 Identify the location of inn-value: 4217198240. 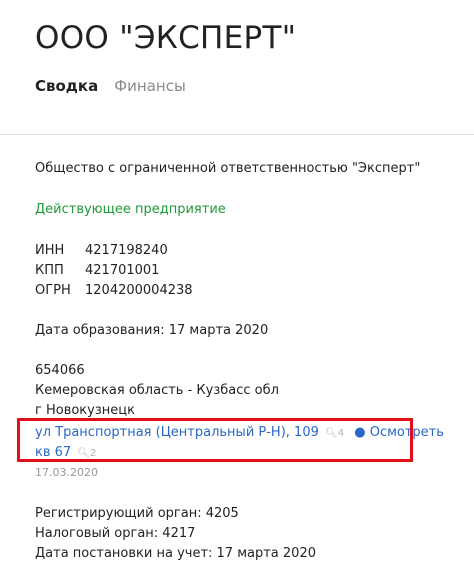
(126, 250).